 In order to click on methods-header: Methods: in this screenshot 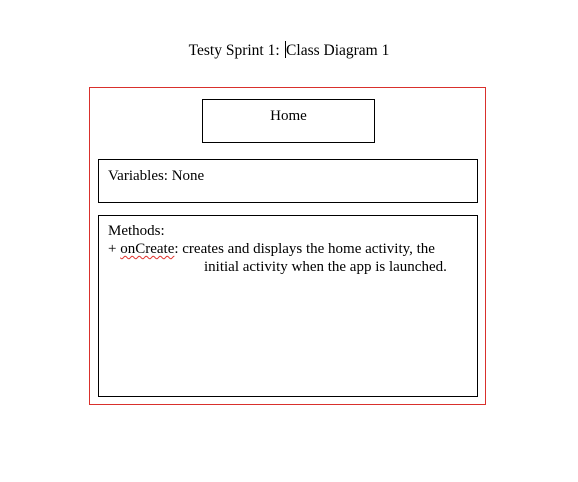, I will do `click(136, 231)`.